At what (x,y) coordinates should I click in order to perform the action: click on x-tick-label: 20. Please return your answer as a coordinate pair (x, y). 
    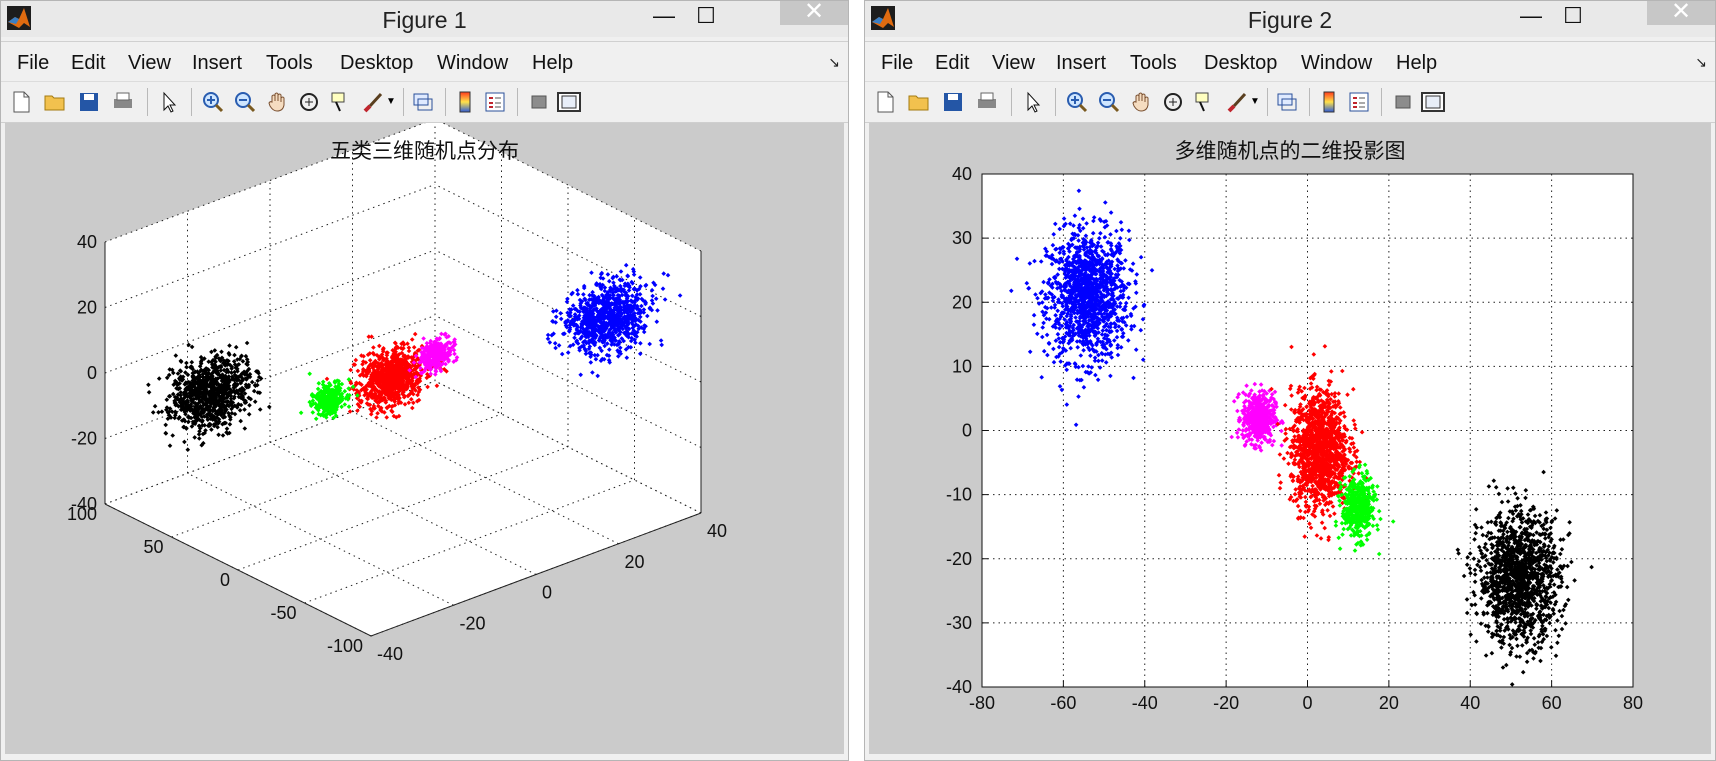
    Looking at the image, I should click on (635, 562).